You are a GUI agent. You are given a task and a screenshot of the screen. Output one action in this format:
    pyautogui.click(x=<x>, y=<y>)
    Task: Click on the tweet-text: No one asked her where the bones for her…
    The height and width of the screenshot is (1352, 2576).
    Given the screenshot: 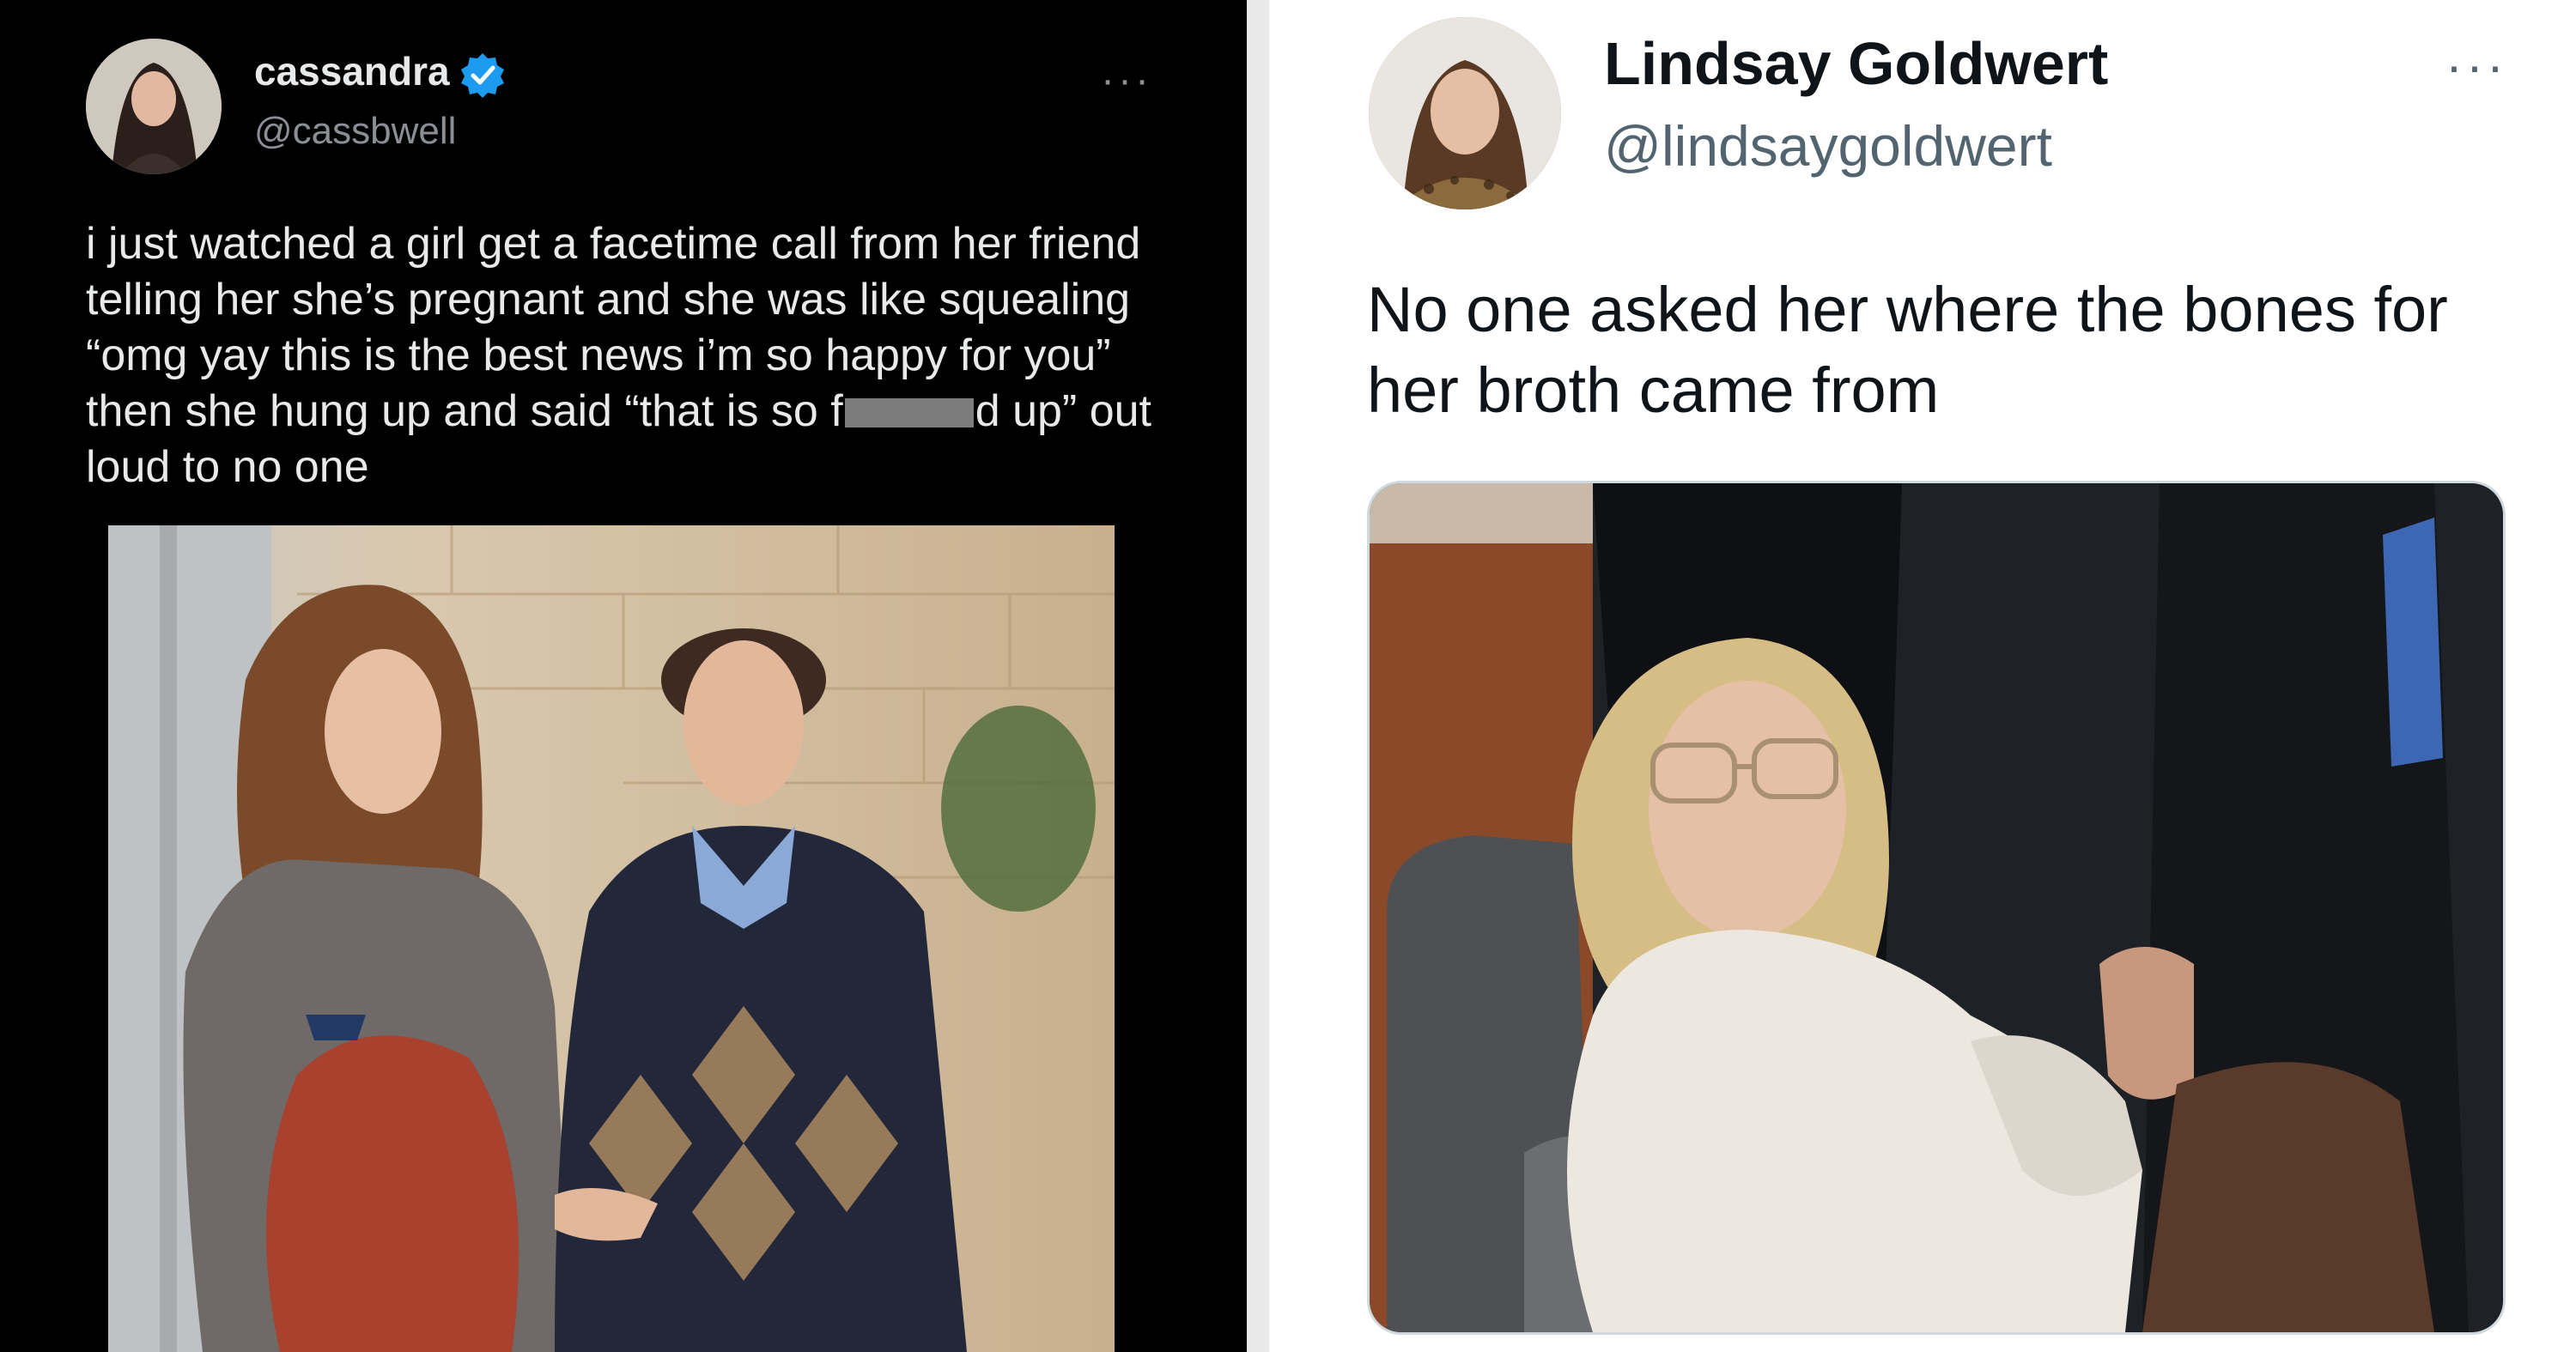 What is the action you would take?
    pyautogui.click(x=1908, y=350)
    